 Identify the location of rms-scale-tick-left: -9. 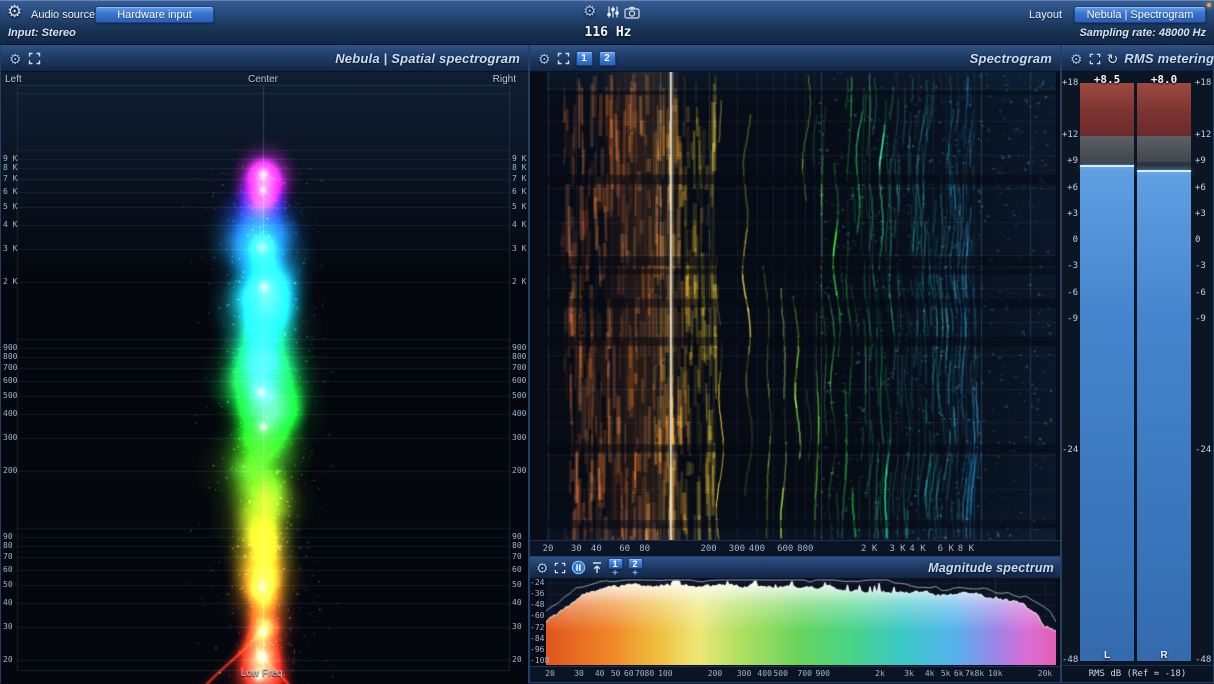
(1070, 319).